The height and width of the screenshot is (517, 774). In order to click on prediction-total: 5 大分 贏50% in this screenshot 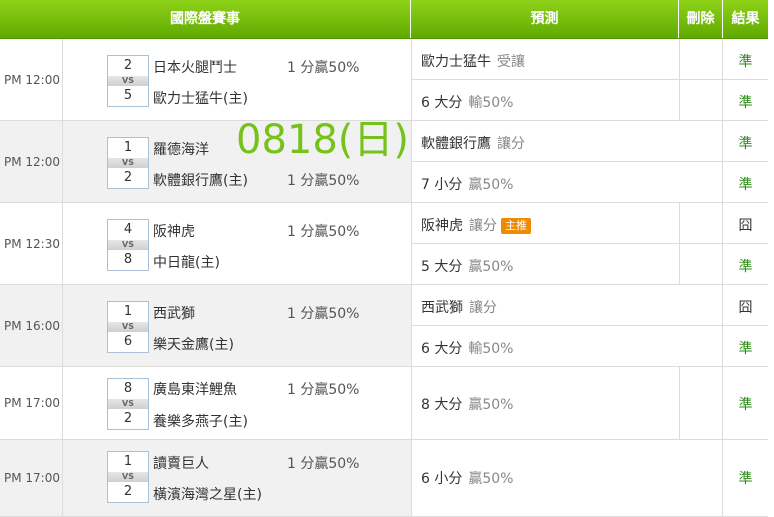, I will do `click(467, 267)`.